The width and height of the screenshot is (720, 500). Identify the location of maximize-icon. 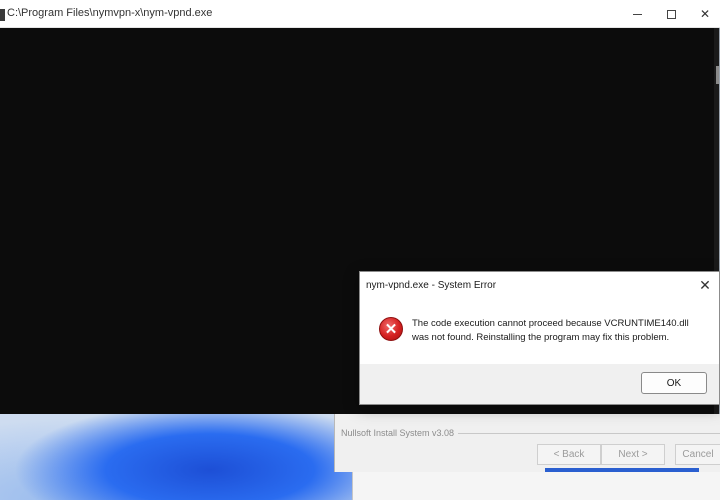
(671, 14).